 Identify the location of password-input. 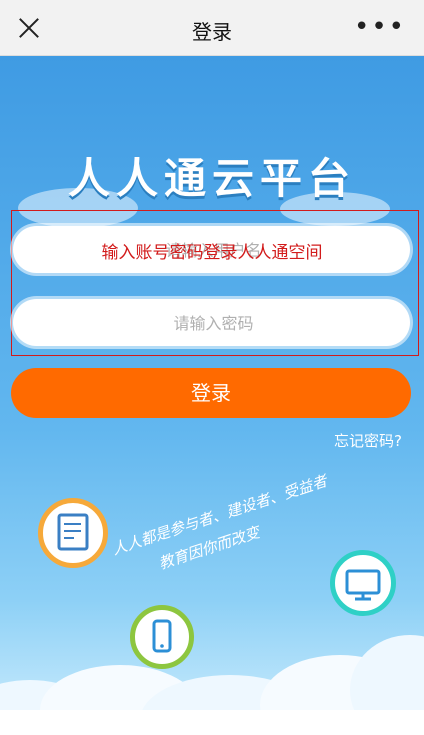
(213, 323).